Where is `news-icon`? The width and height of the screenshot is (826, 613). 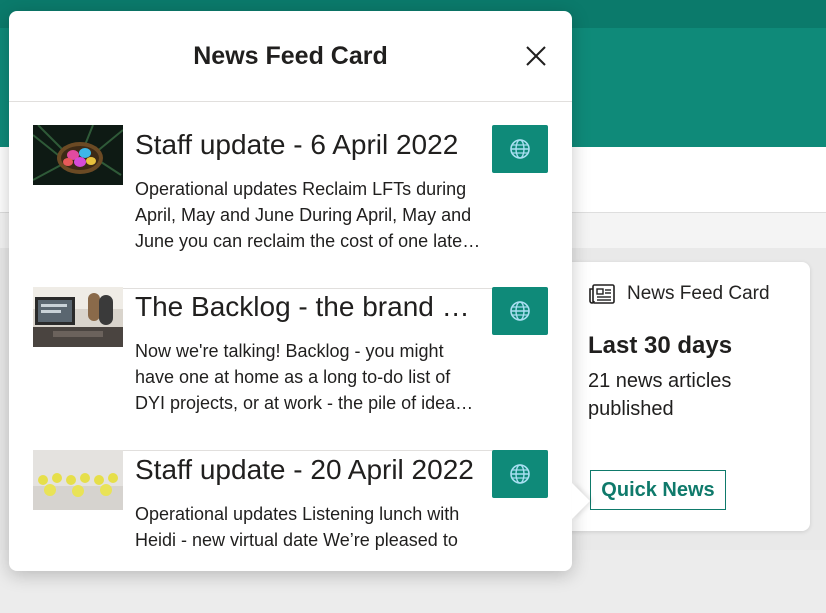 news-icon is located at coordinates (602, 294).